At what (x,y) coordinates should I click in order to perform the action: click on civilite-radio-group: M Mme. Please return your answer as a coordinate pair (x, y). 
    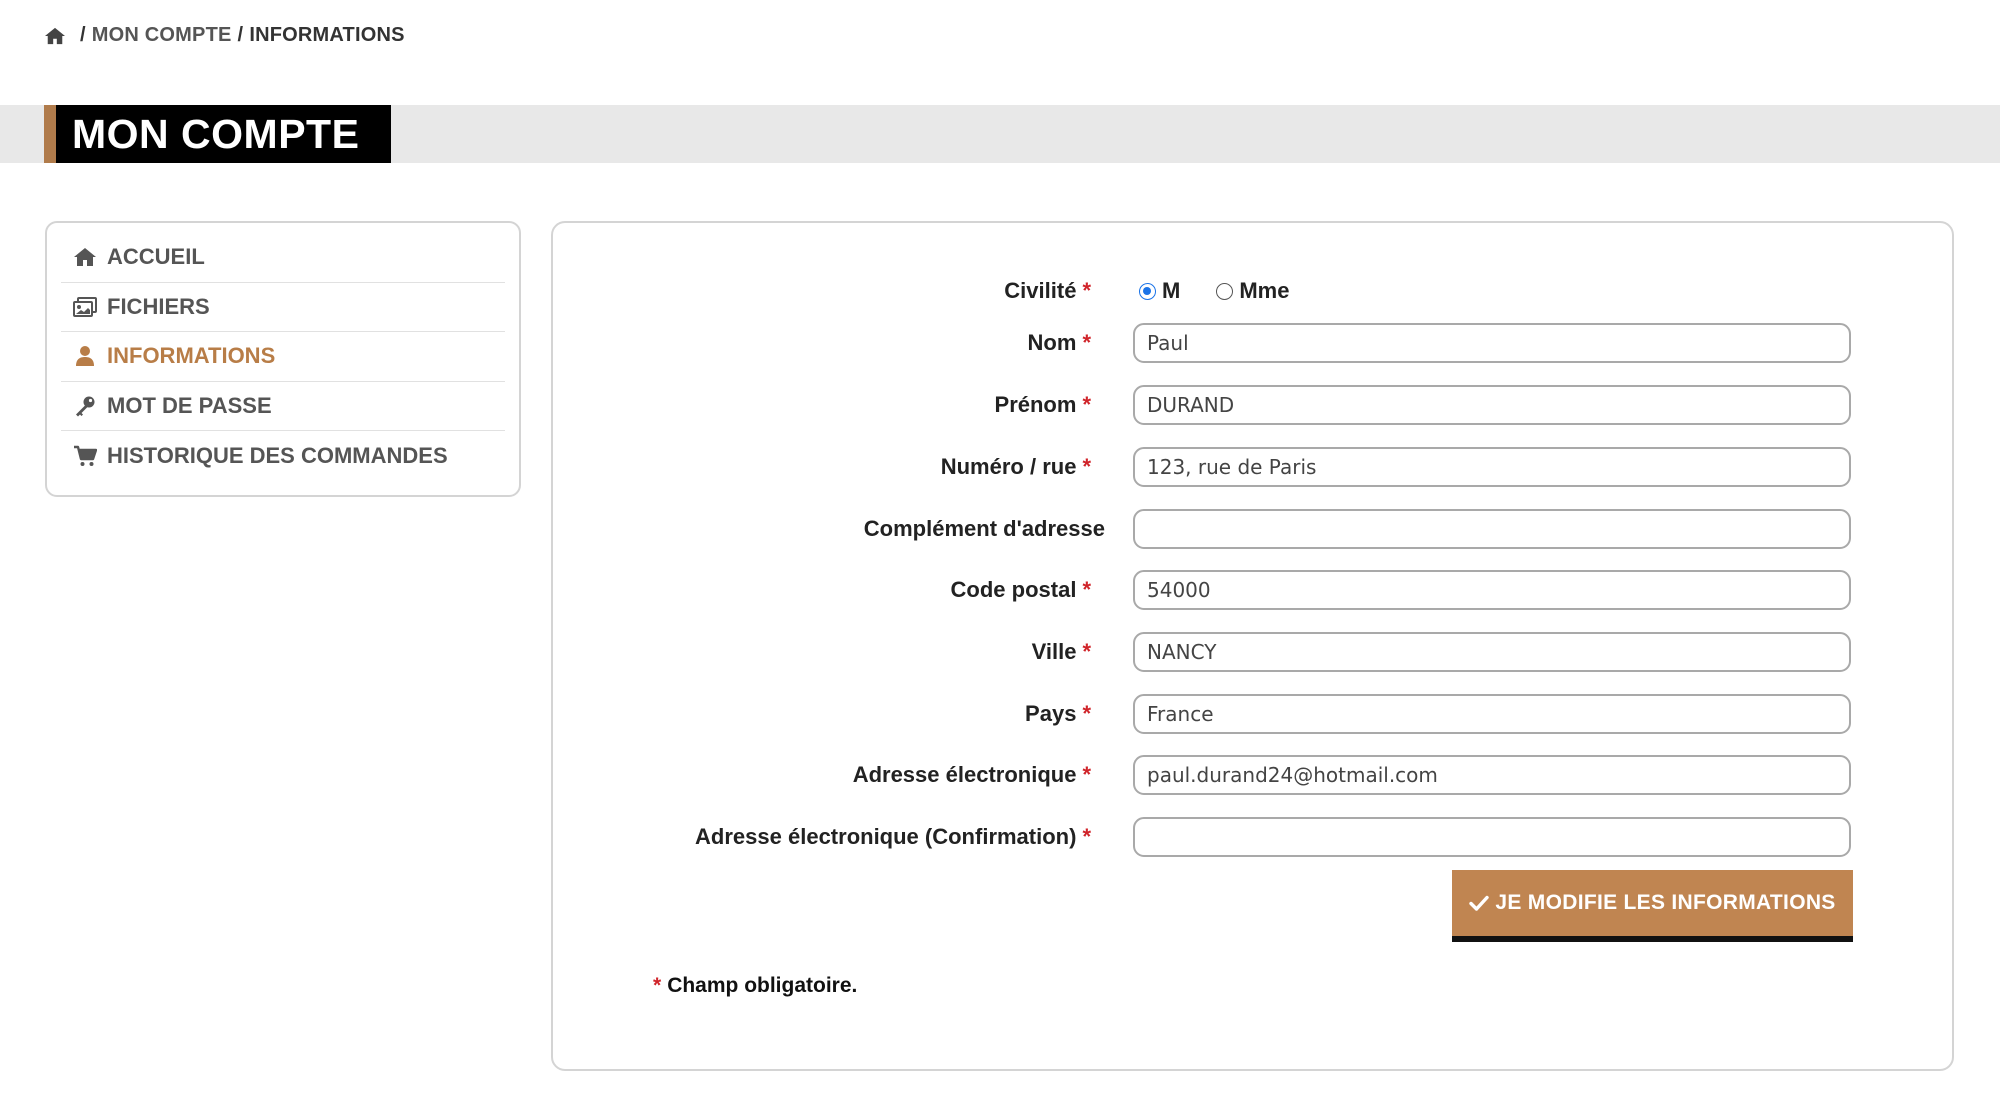
    Looking at the image, I should click on (1232, 291).